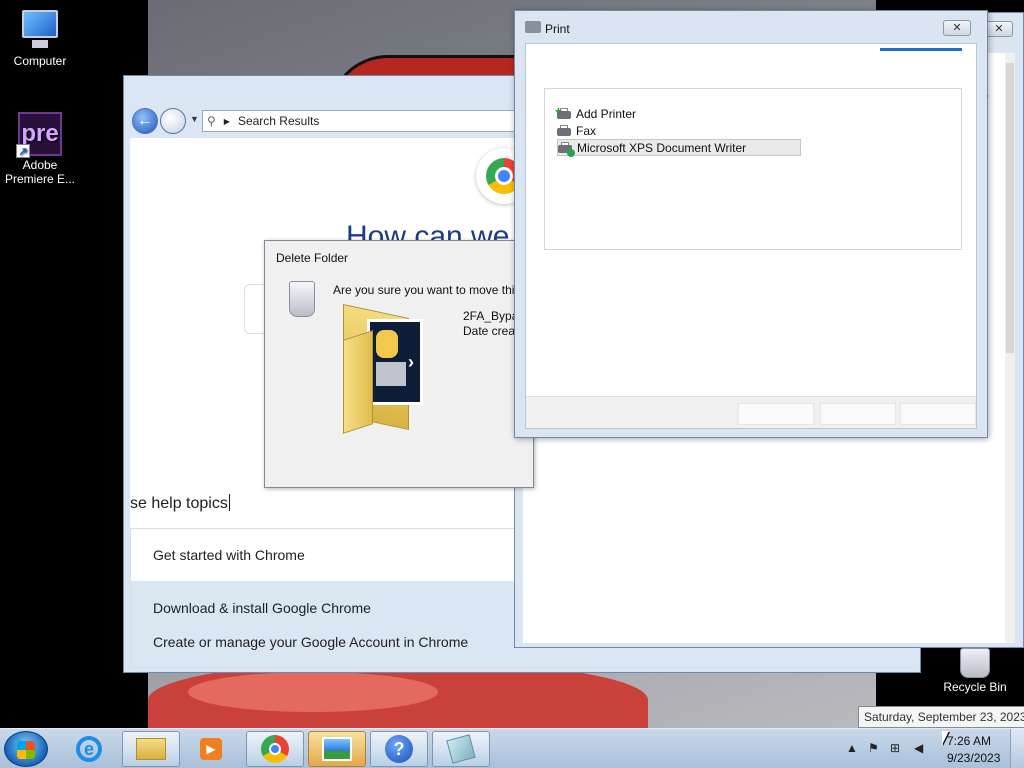 The width and height of the screenshot is (1024, 768). I want to click on network-icon: ⊞, so click(895, 748).